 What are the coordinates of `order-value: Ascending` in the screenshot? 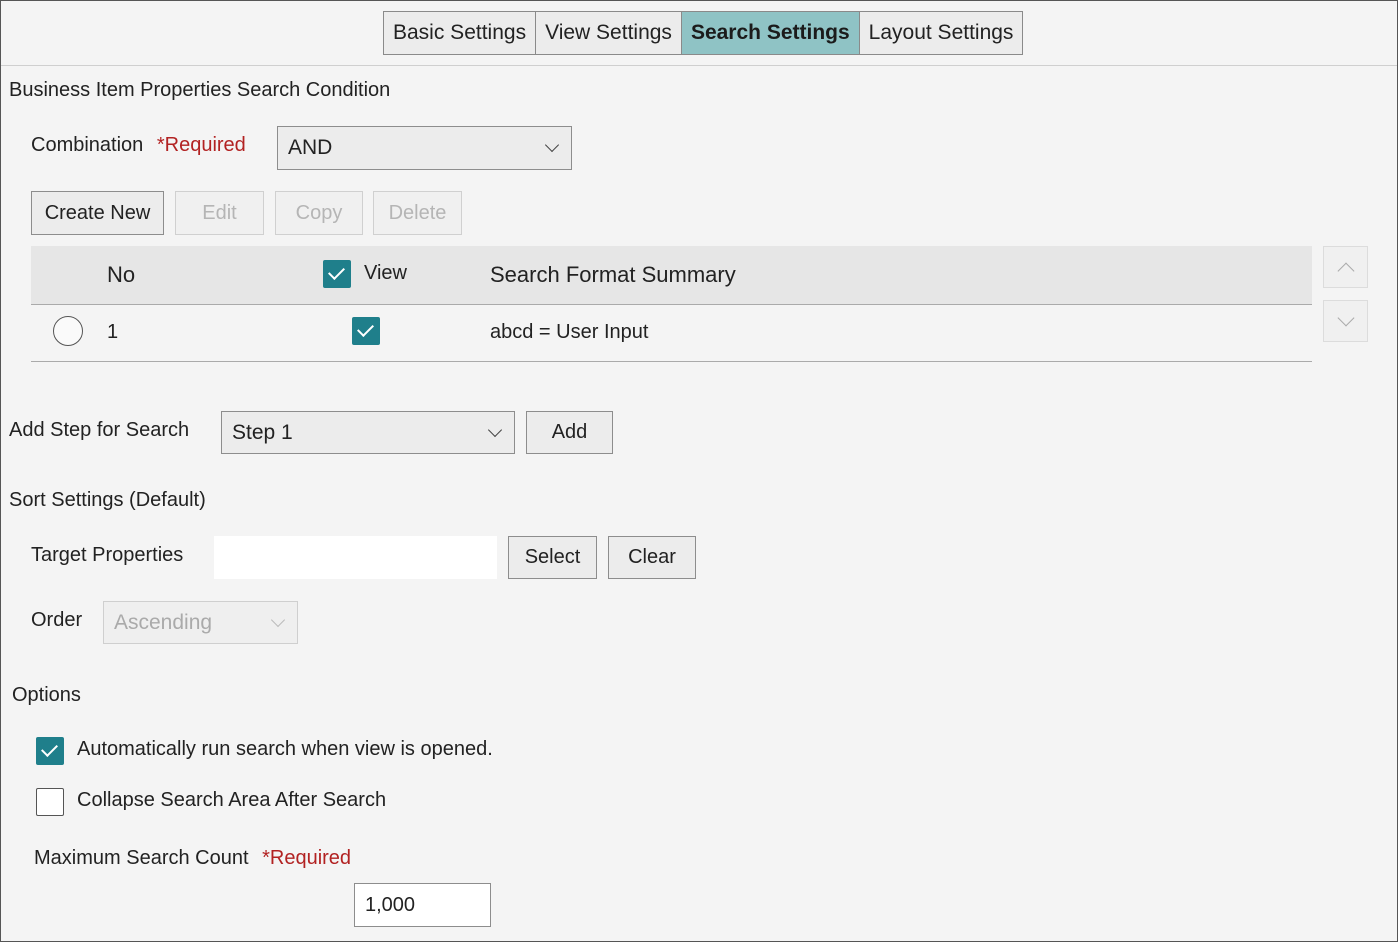 It's located at (163, 622).